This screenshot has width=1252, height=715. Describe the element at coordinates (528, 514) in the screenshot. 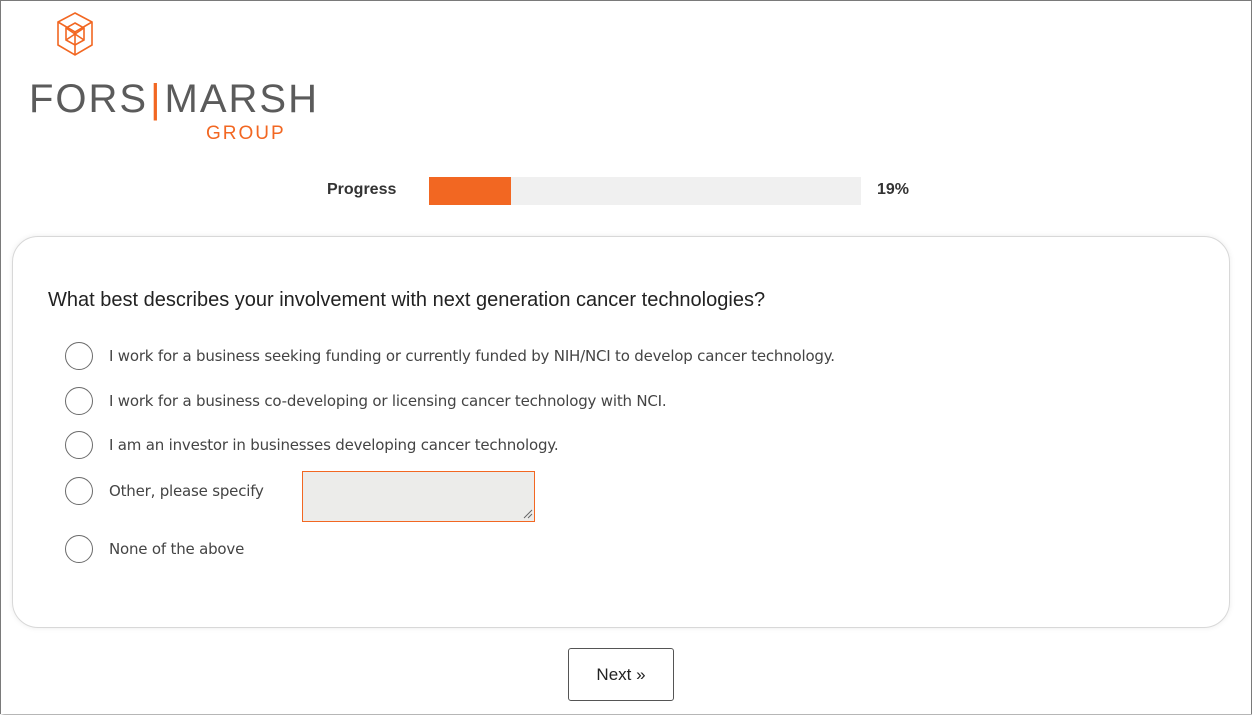

I see `resize-grip-icon` at that location.